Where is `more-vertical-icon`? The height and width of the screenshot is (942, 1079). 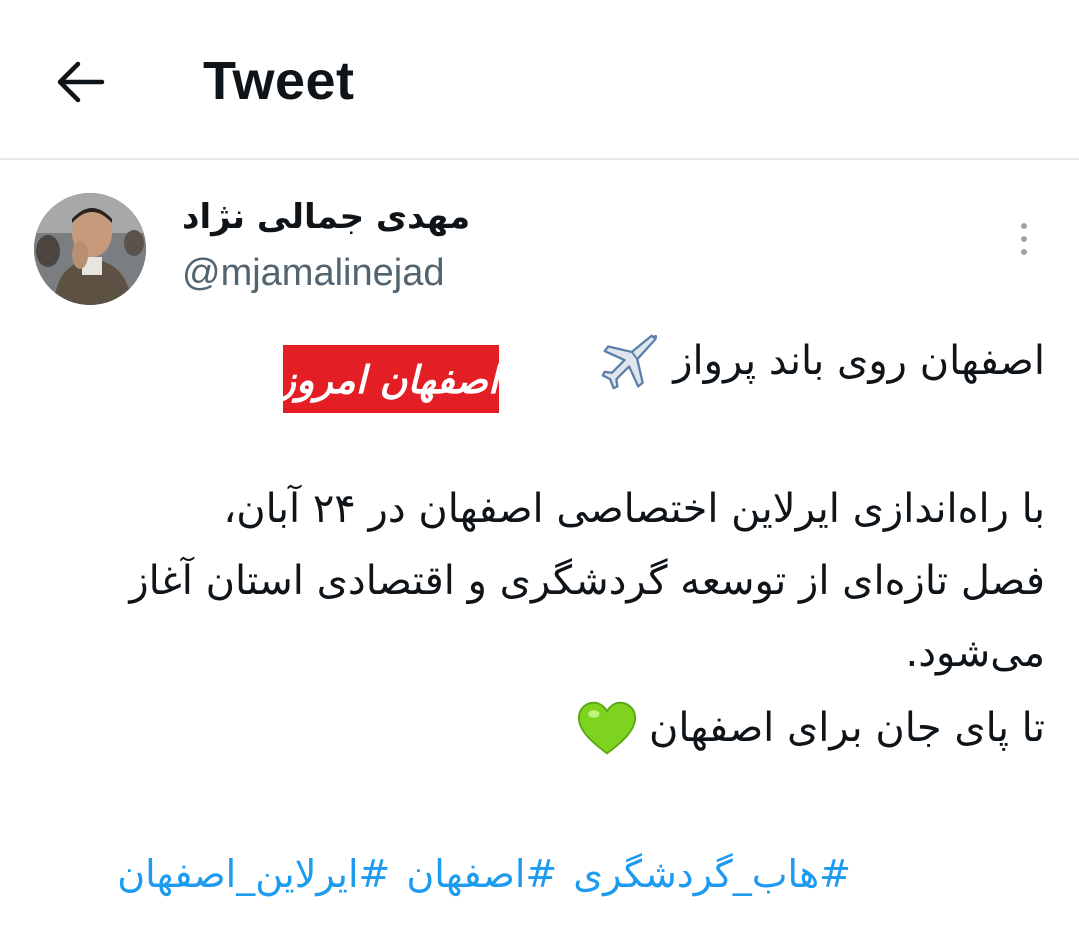 more-vertical-icon is located at coordinates (1024, 226).